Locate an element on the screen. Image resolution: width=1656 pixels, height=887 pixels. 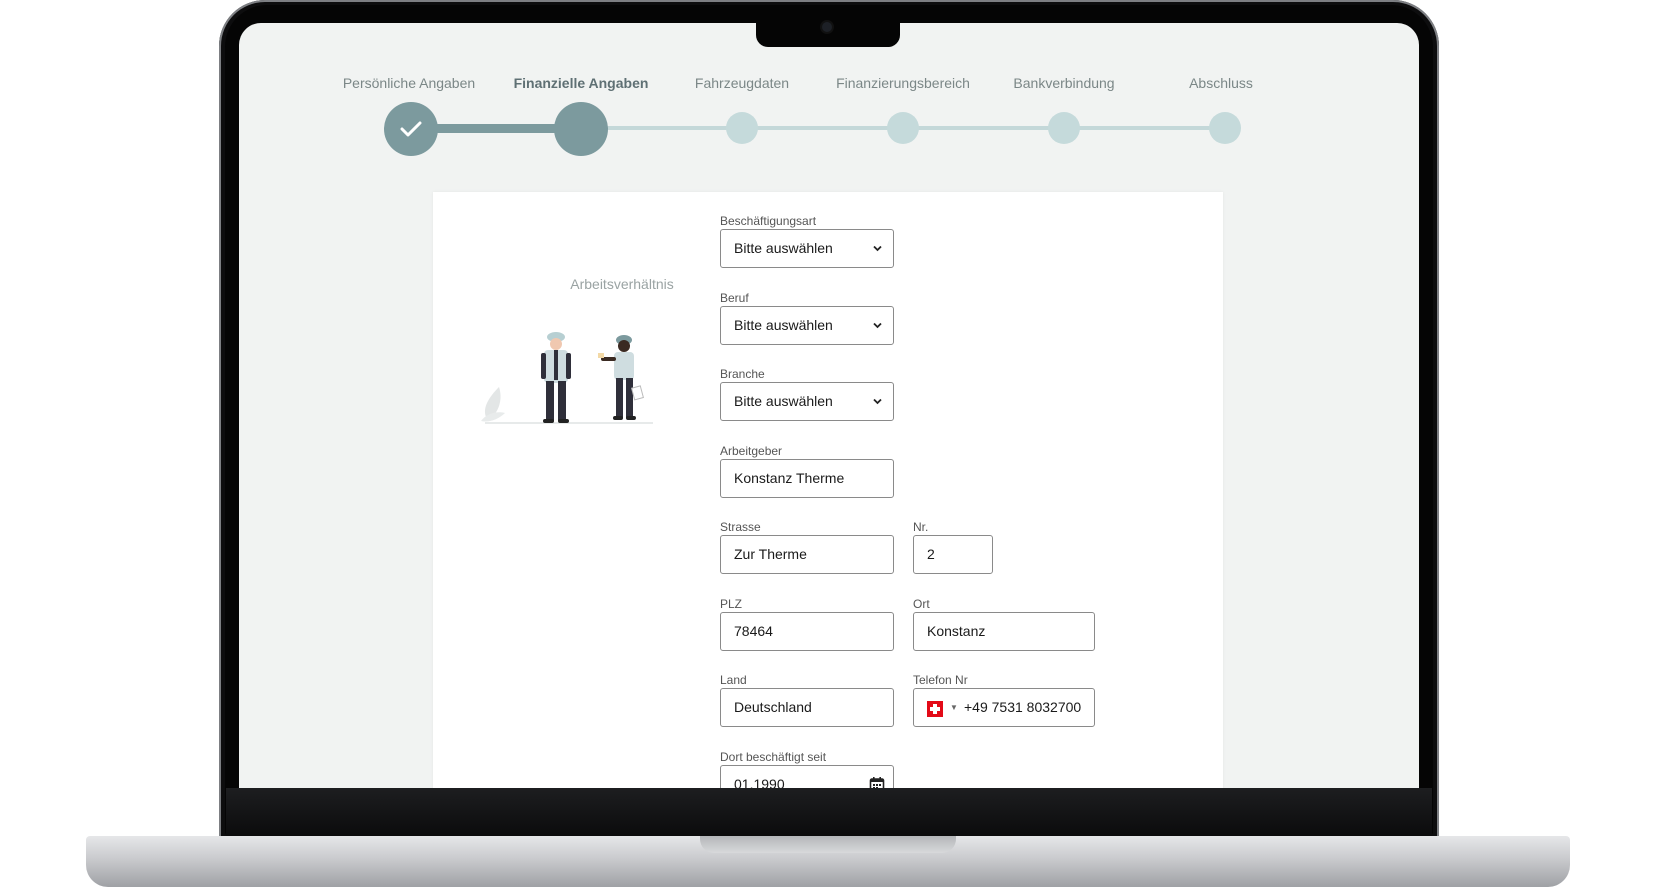
street-label: Strasse is located at coordinates (740, 527).